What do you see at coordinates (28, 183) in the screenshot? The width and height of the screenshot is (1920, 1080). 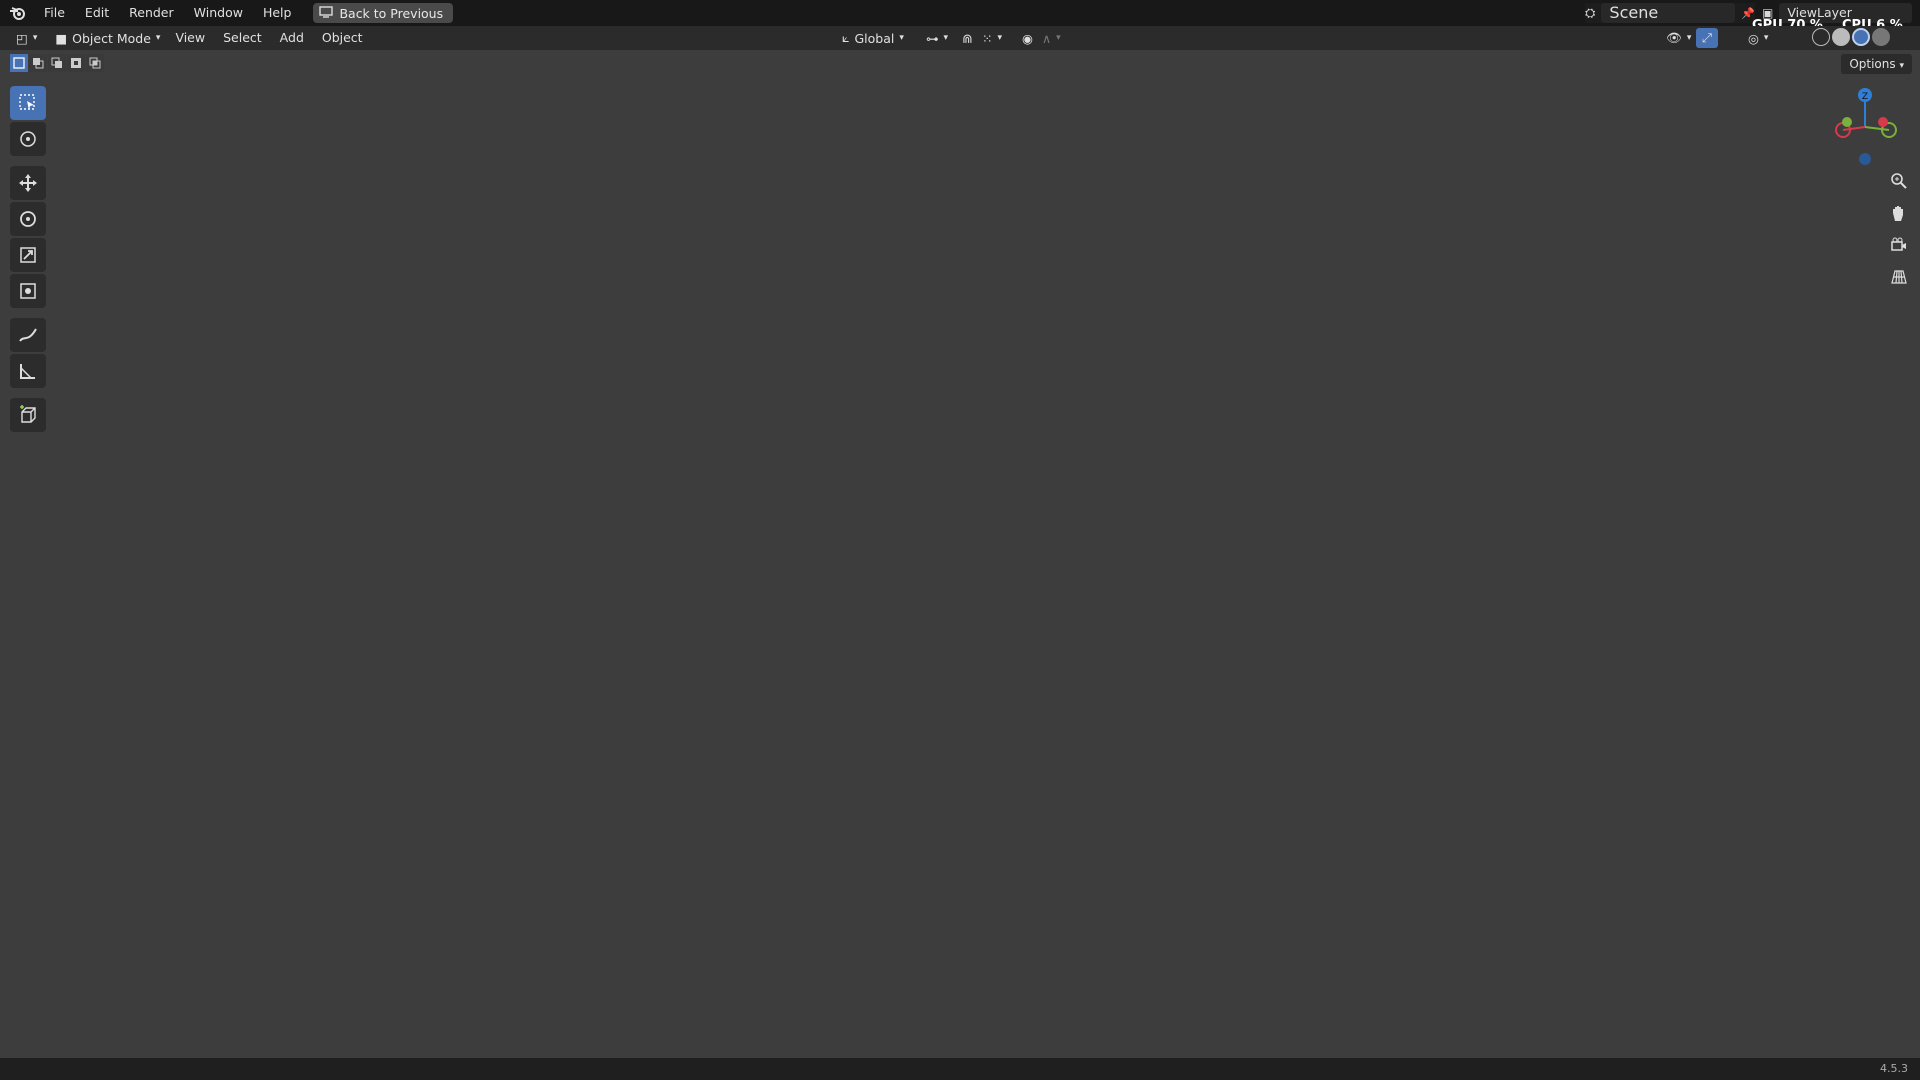 I see `move-tool` at bounding box center [28, 183].